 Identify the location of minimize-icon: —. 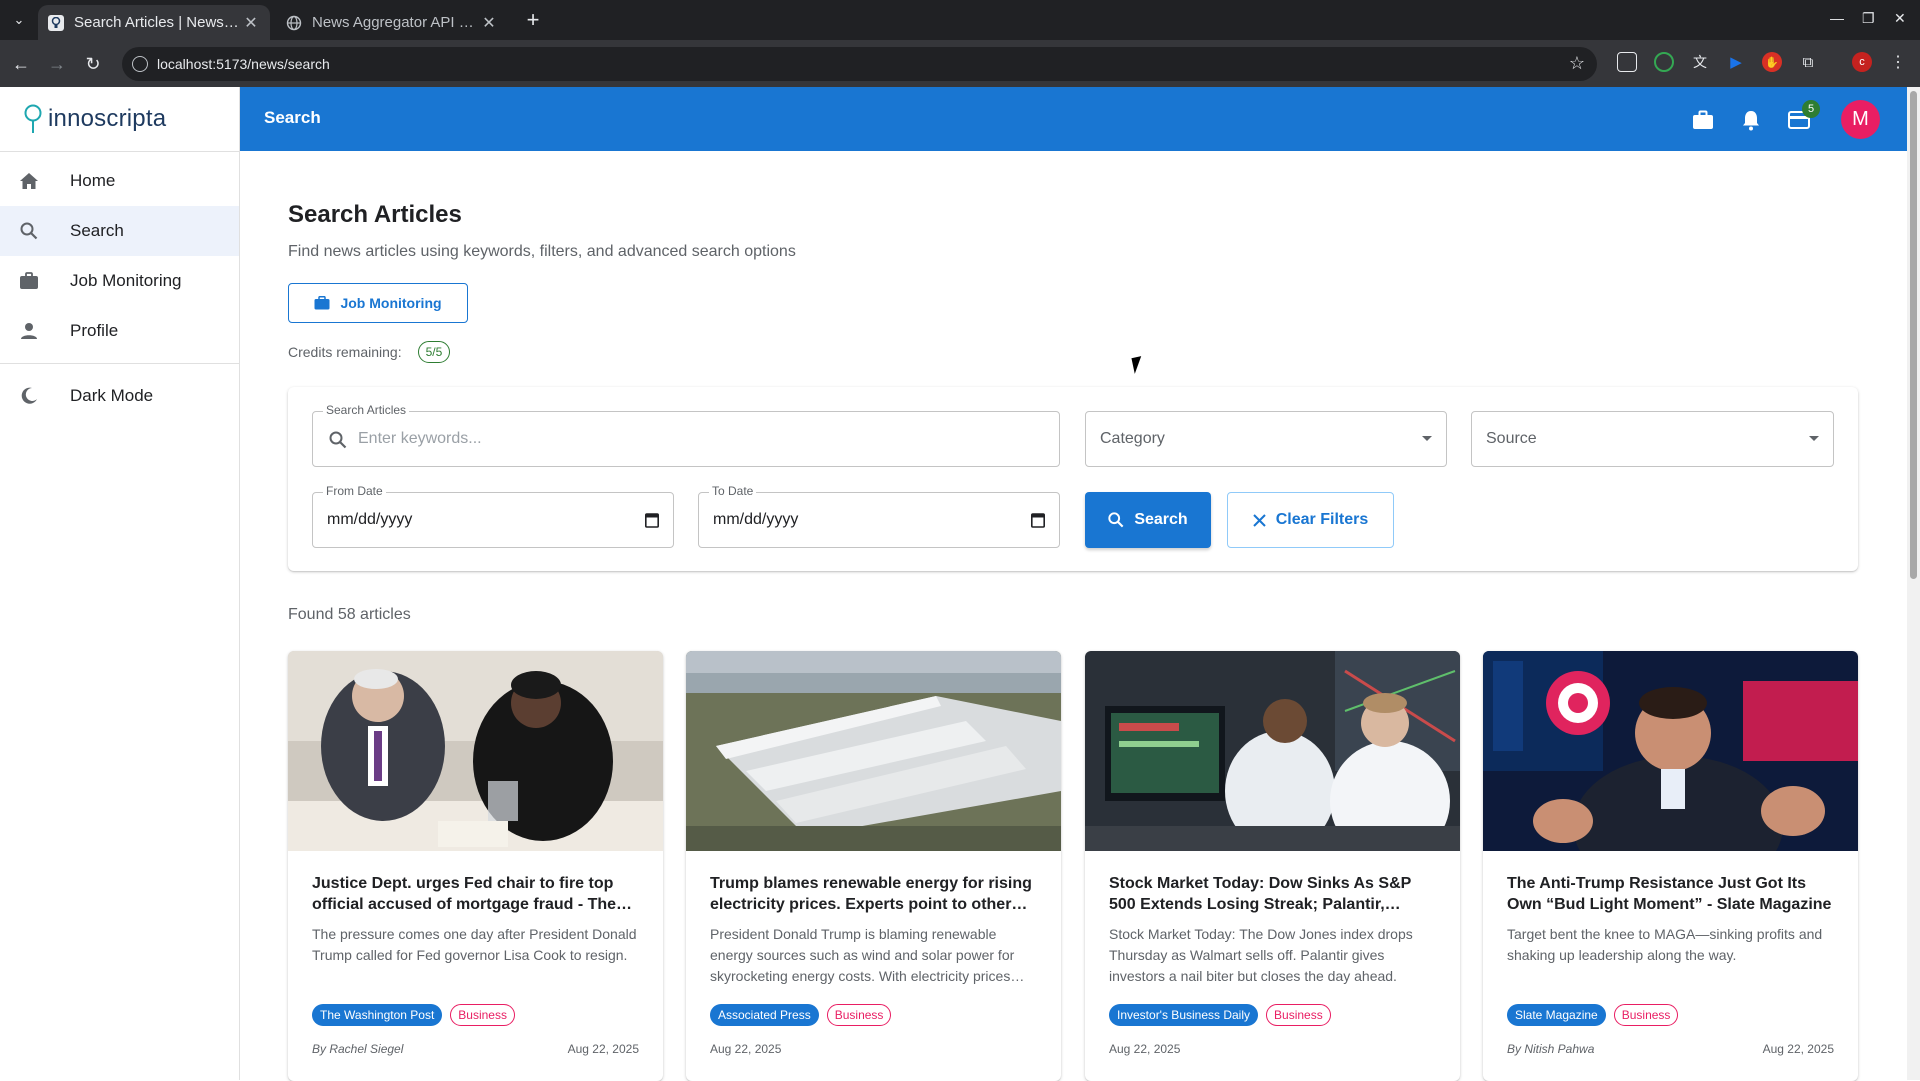
(1837, 18).